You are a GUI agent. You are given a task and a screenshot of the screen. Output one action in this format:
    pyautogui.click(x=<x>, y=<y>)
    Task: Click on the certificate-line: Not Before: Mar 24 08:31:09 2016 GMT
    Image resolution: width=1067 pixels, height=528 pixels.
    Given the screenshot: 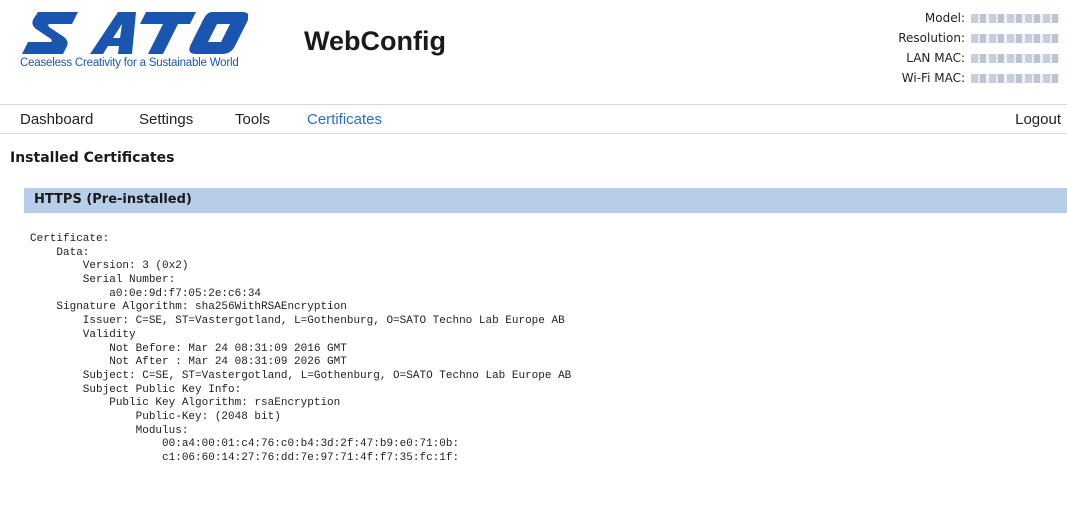 What is the action you would take?
    pyautogui.click(x=188, y=348)
    